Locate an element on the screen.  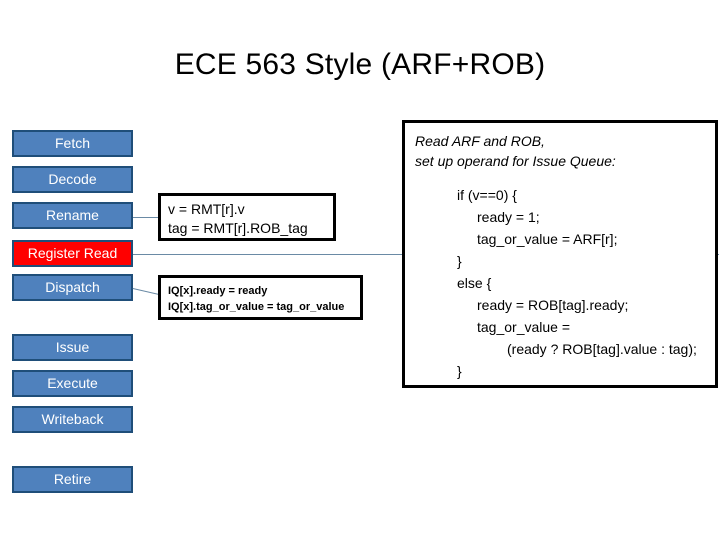
pipeline-stage-label: Dispatch is located at coordinates (72, 287).